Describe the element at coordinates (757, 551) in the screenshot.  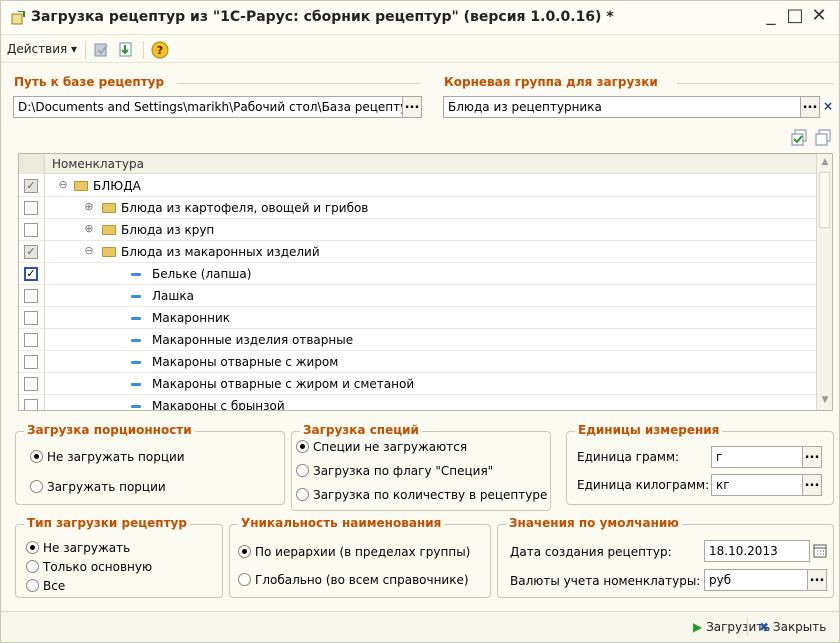
I see `creation-date-field: 18.10.2013` at that location.